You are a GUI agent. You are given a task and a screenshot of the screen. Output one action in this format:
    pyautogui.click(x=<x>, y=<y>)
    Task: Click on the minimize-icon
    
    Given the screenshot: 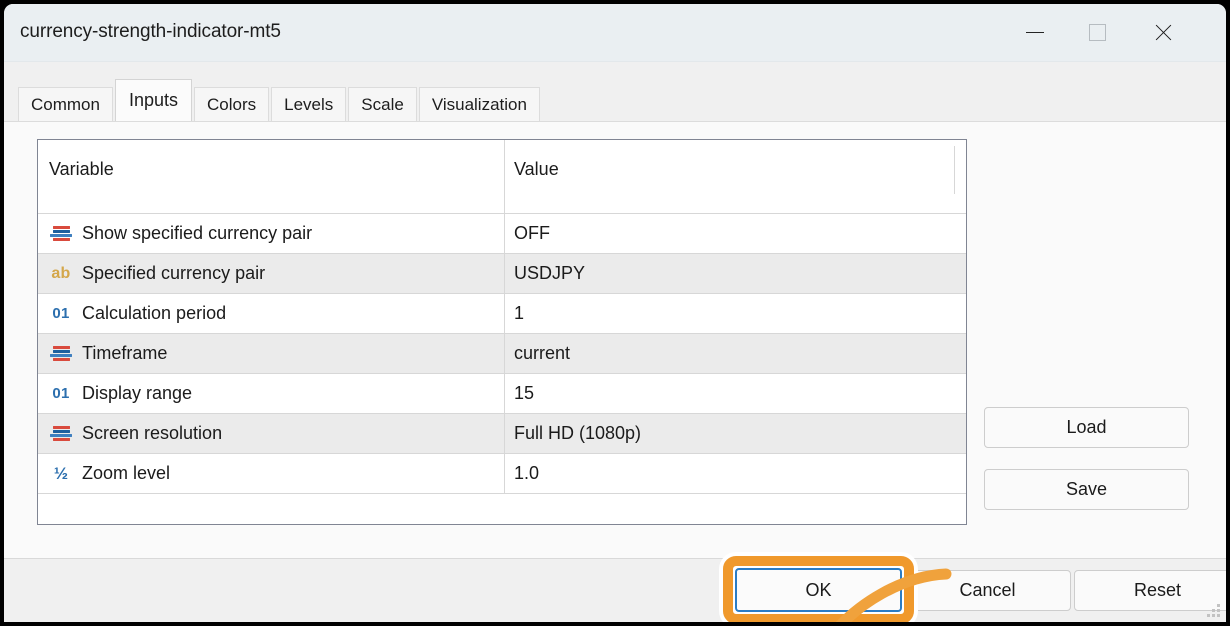 What is the action you would take?
    pyautogui.click(x=1035, y=32)
    